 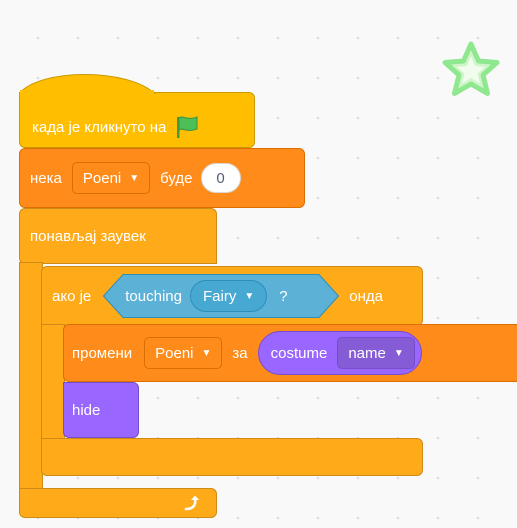 I want to click on forever-block: понављај заувек, so click(x=118, y=236).